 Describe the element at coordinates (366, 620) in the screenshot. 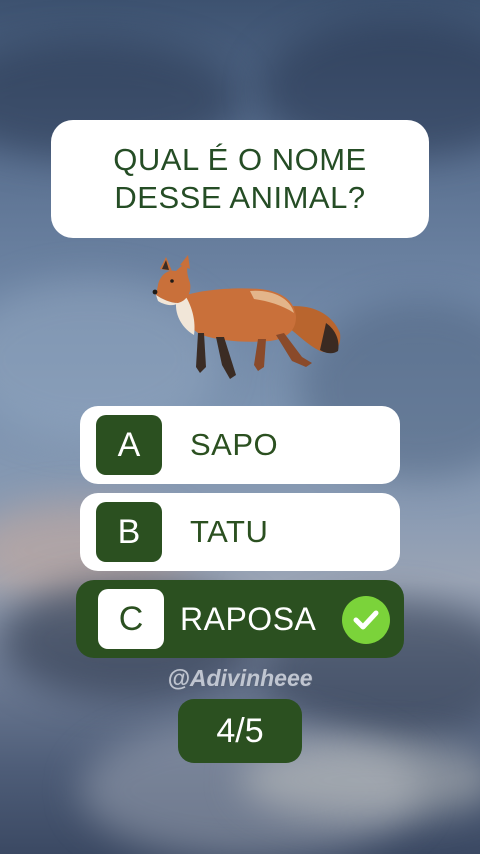

I see `check-circle-icon` at that location.